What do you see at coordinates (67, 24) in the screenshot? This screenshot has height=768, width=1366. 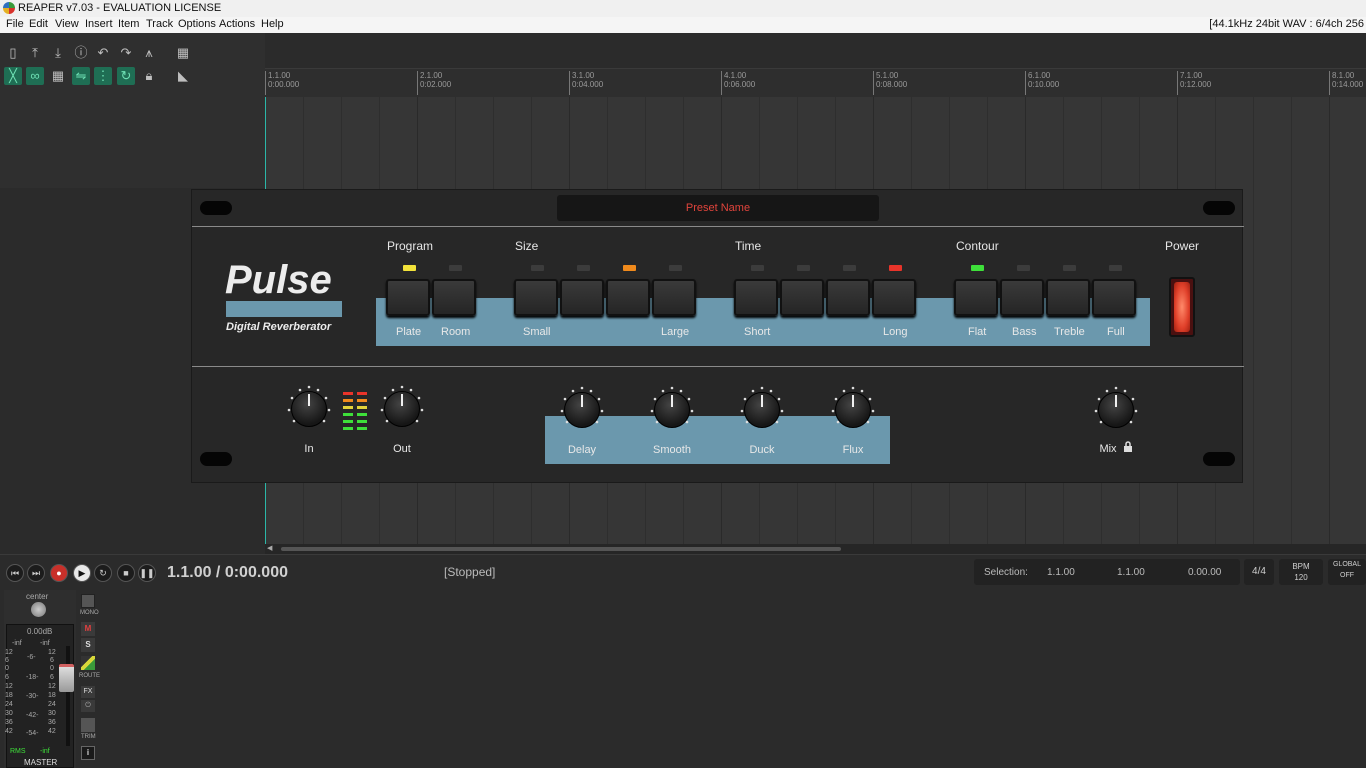 I see `menu-view: View` at bounding box center [67, 24].